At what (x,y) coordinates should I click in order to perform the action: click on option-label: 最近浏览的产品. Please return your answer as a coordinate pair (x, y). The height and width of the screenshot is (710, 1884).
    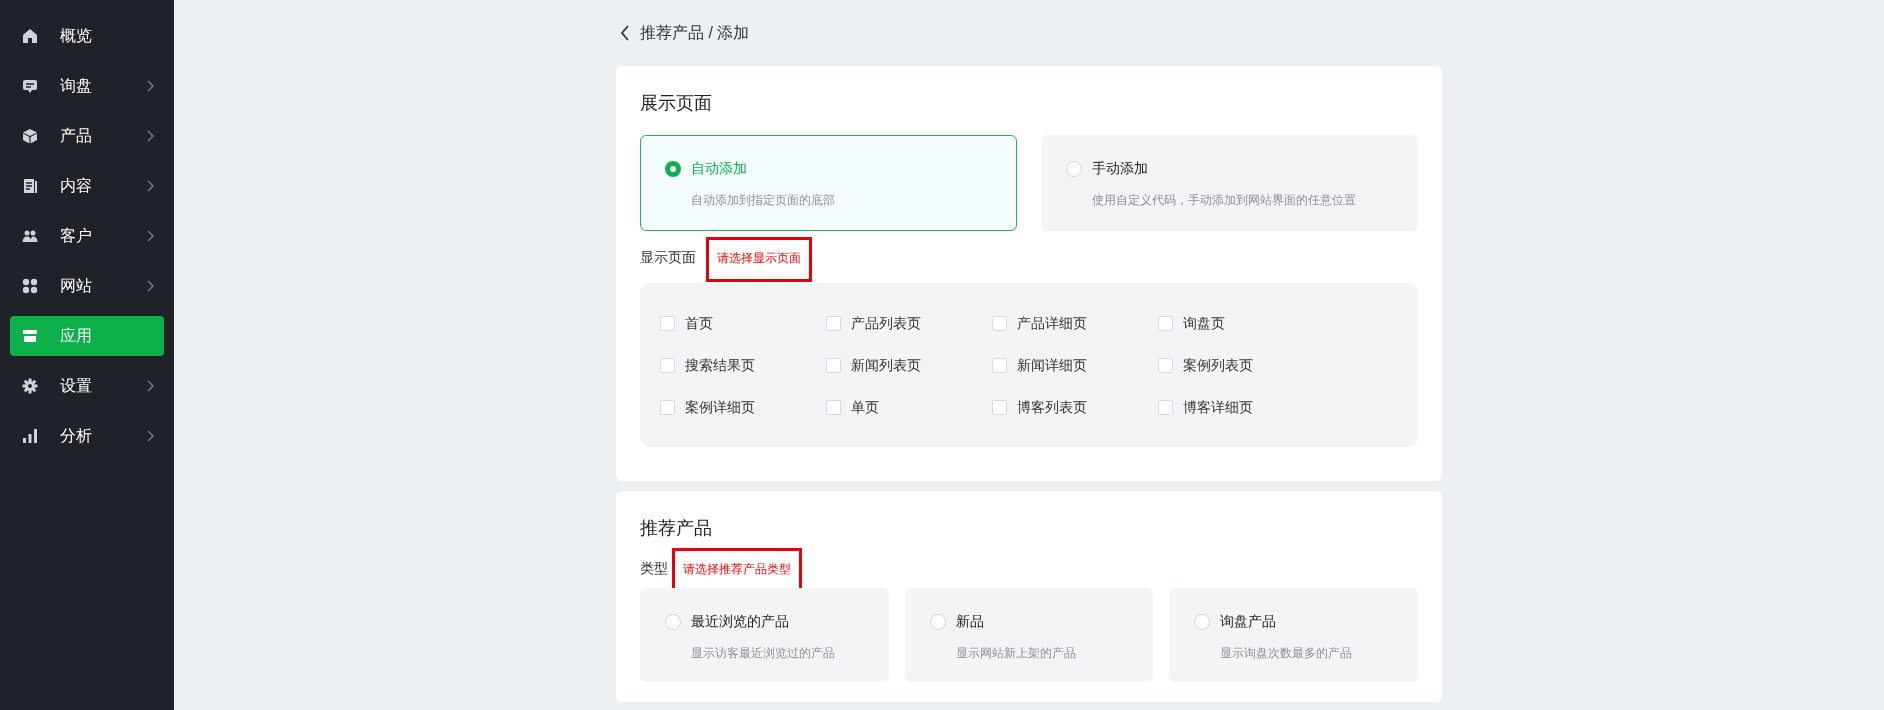
    Looking at the image, I should click on (740, 621).